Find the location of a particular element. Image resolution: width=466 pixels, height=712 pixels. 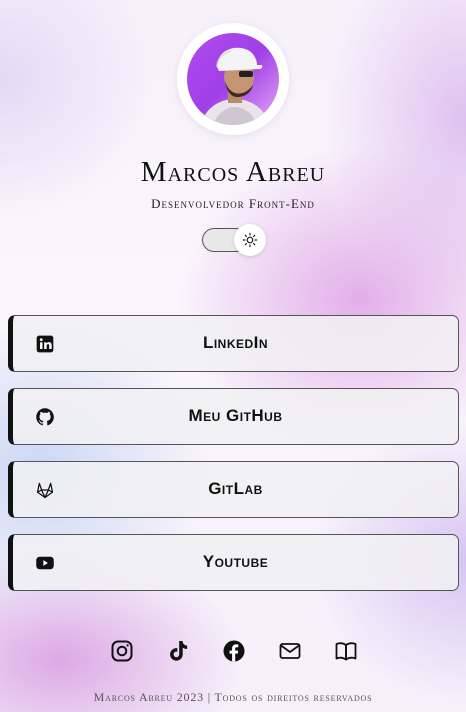

github-button: Meu GitHub is located at coordinates (233, 416).